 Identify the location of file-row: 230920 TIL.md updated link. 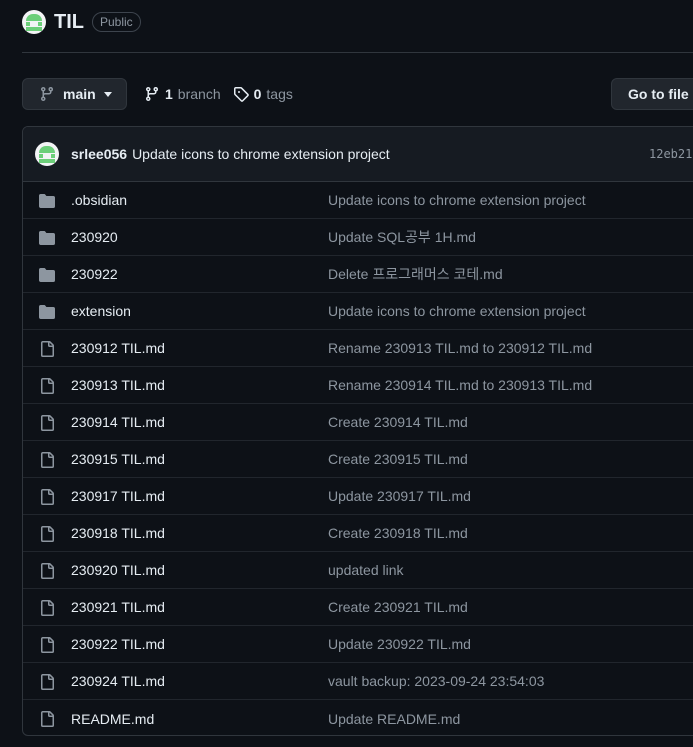
(358, 570).